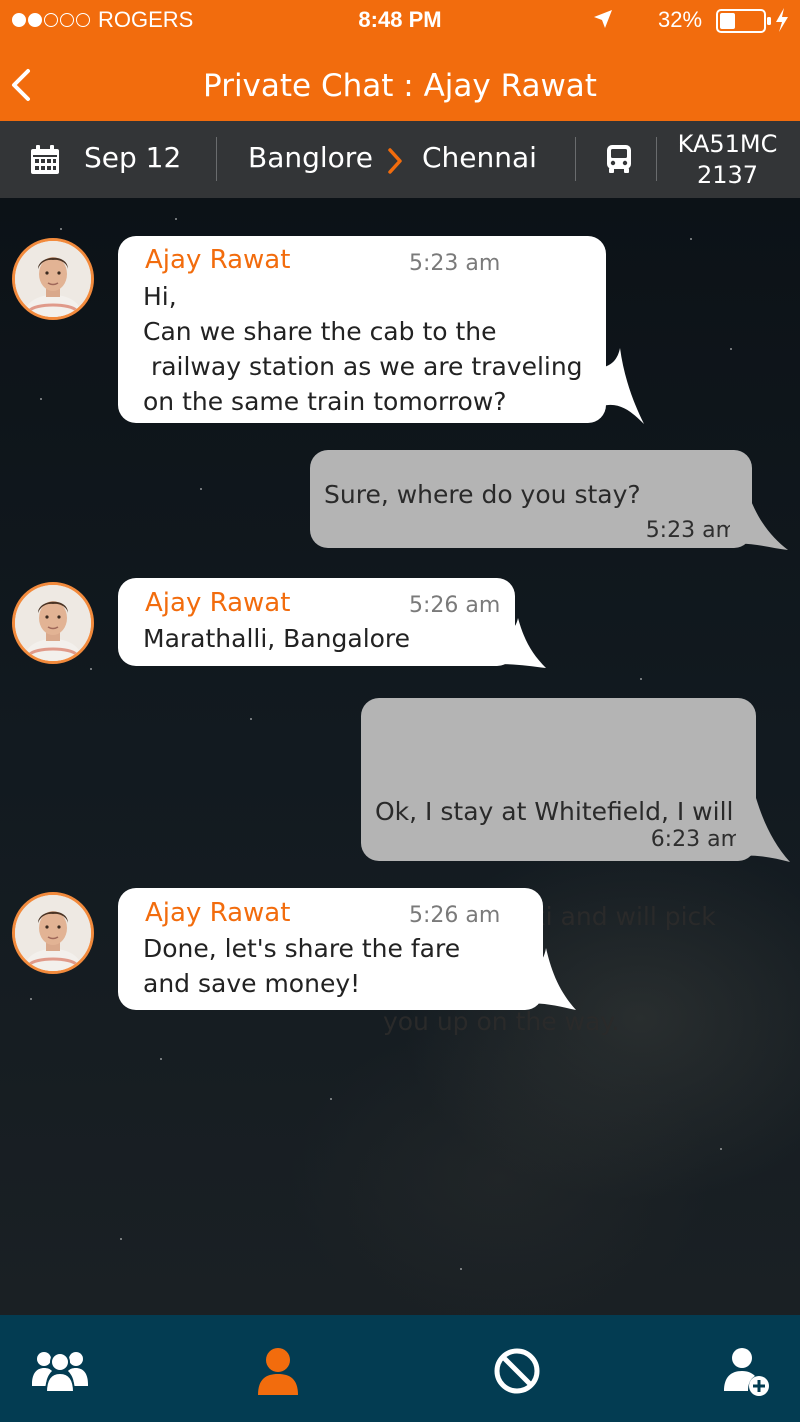 This screenshot has width=800, height=1422. What do you see at coordinates (310, 157) in the screenshot?
I see `trip-origin: Banglore` at bounding box center [310, 157].